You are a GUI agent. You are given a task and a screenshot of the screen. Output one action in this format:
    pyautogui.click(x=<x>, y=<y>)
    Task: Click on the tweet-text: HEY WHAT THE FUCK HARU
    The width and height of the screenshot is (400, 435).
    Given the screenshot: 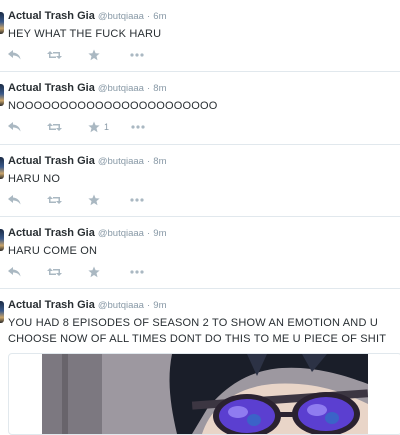 What is the action you would take?
    pyautogui.click(x=85, y=34)
    